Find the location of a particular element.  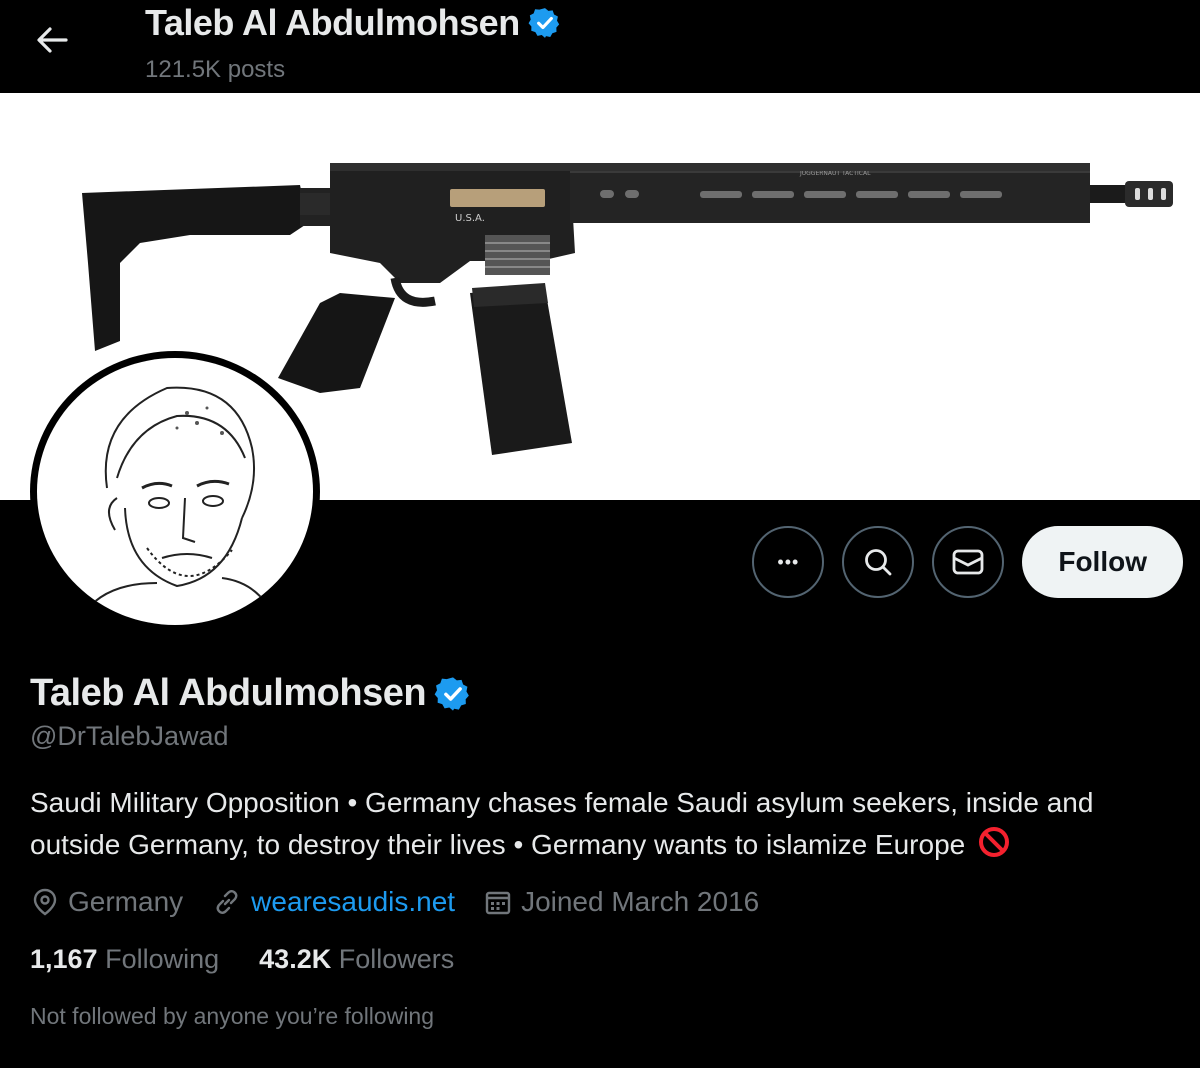

following-count: 1,167 is located at coordinates (64, 959).